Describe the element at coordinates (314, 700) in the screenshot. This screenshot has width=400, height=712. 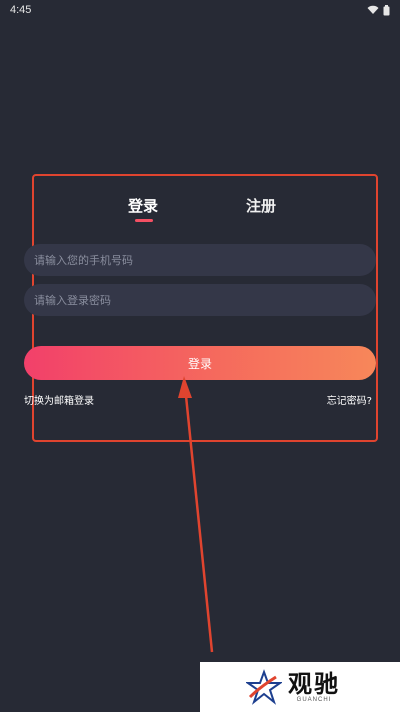
I see `watermark-sub: GUANCHI` at that location.